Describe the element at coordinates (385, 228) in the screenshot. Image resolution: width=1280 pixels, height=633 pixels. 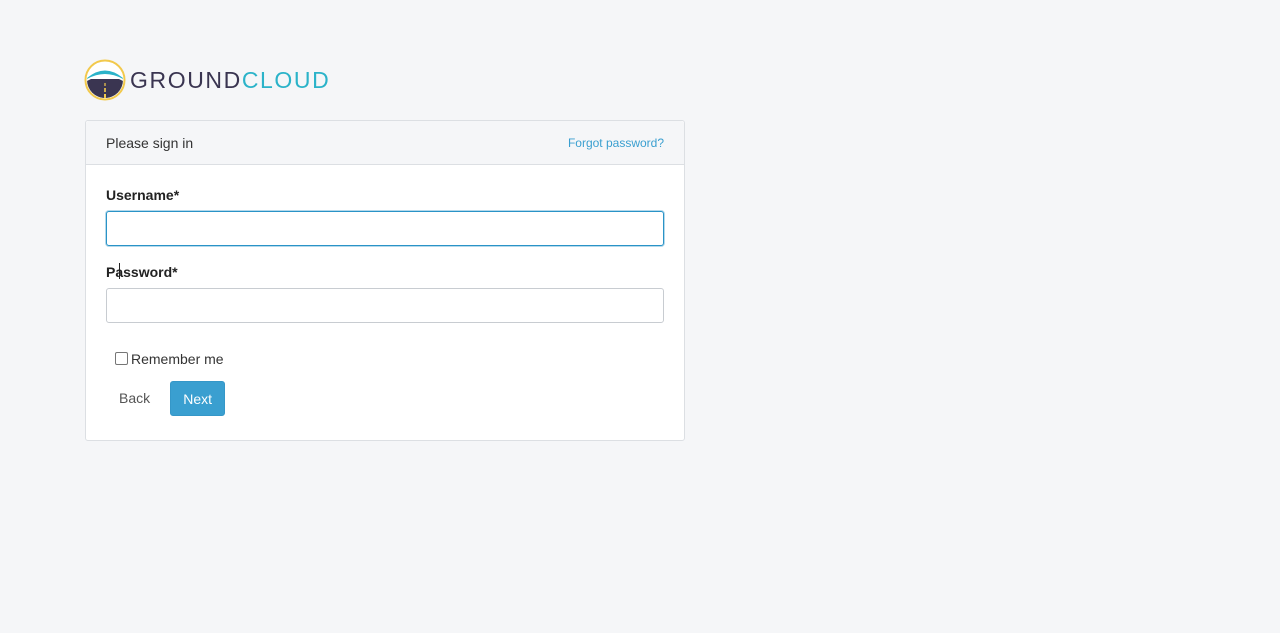
I see `username-input` at that location.